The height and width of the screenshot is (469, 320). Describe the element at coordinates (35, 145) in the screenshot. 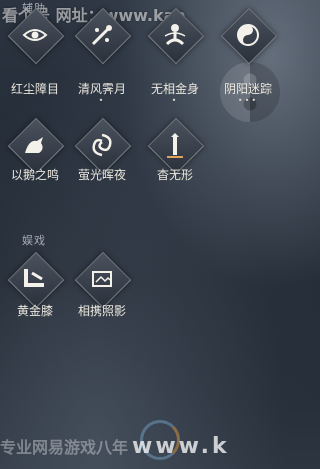

I see `goose-icon` at that location.